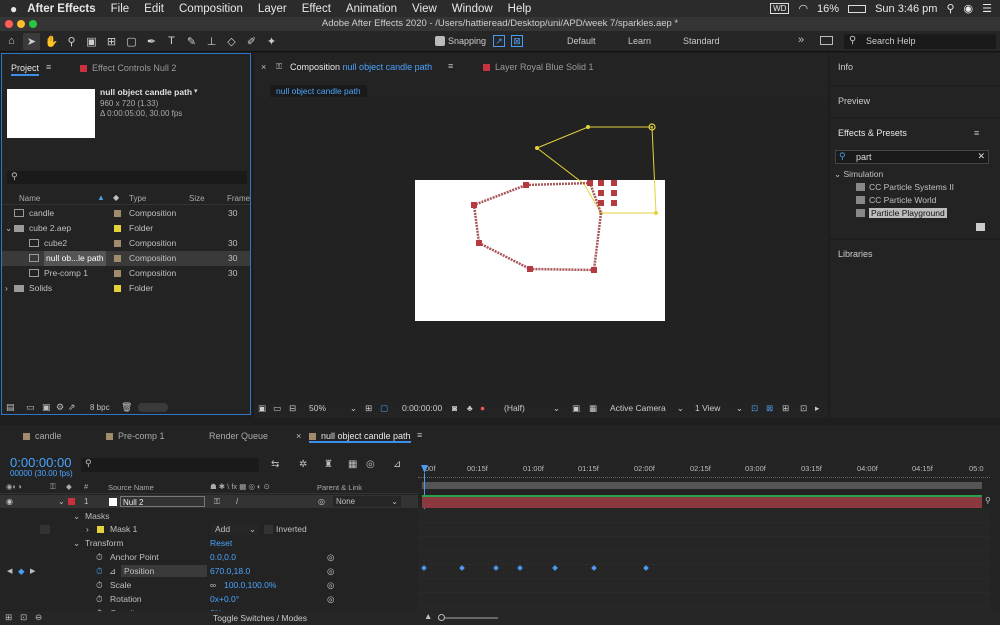 Image resolution: width=1000 pixels, height=625 pixels. I want to click on menu-edit: Edit, so click(154, 9).